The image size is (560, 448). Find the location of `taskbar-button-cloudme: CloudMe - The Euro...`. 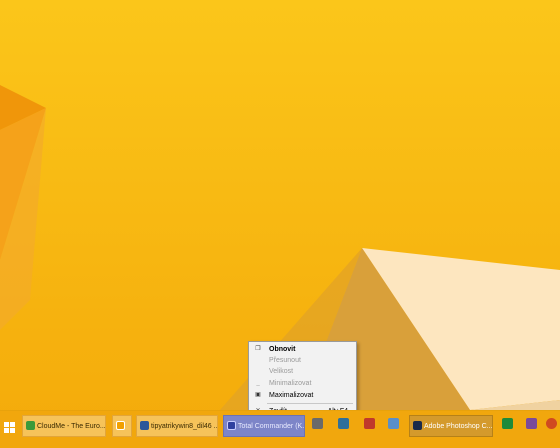

taskbar-button-cloudme: CloudMe - The Euro... is located at coordinates (64, 426).